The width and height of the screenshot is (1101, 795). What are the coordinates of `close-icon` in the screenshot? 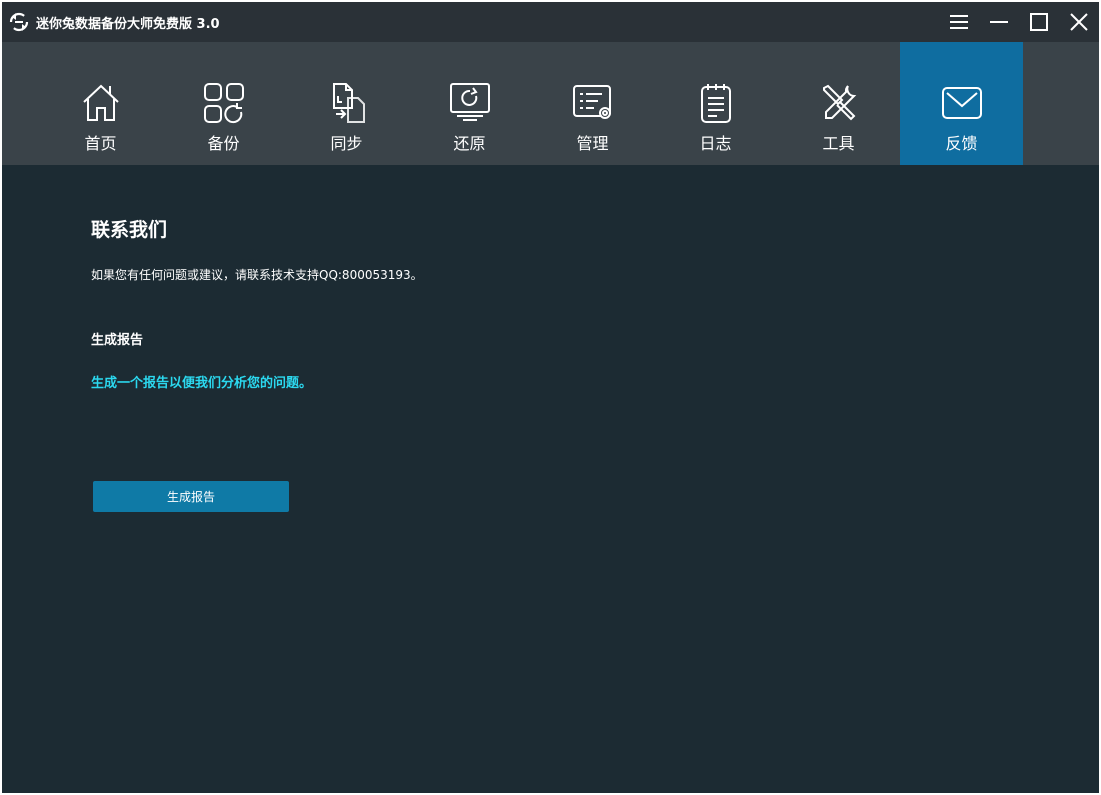 It's located at (1079, 22).